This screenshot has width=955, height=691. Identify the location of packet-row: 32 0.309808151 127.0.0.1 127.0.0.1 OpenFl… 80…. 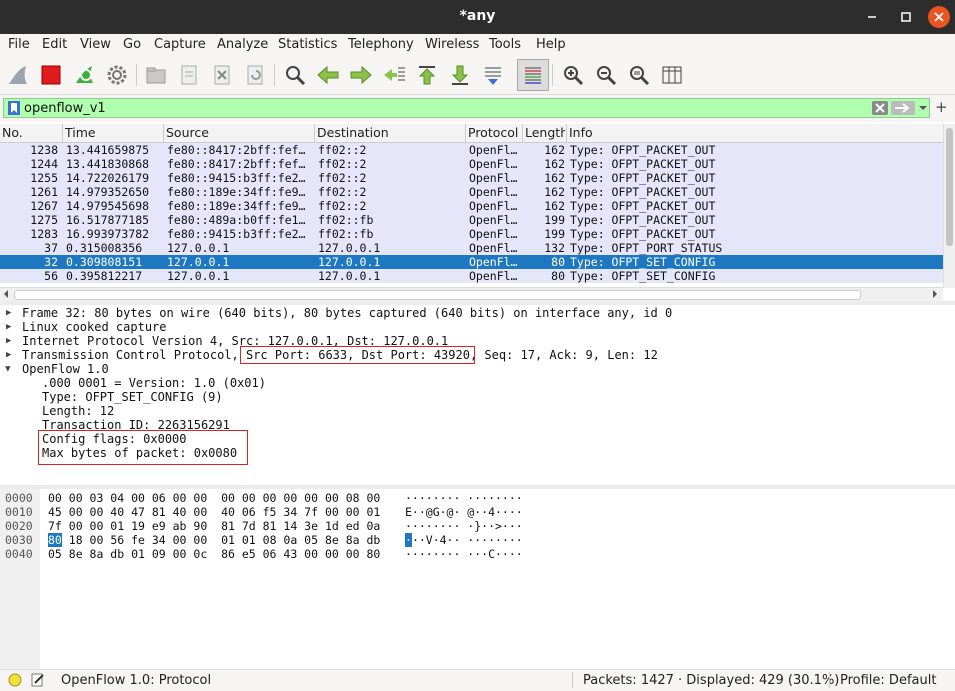
(471, 262).